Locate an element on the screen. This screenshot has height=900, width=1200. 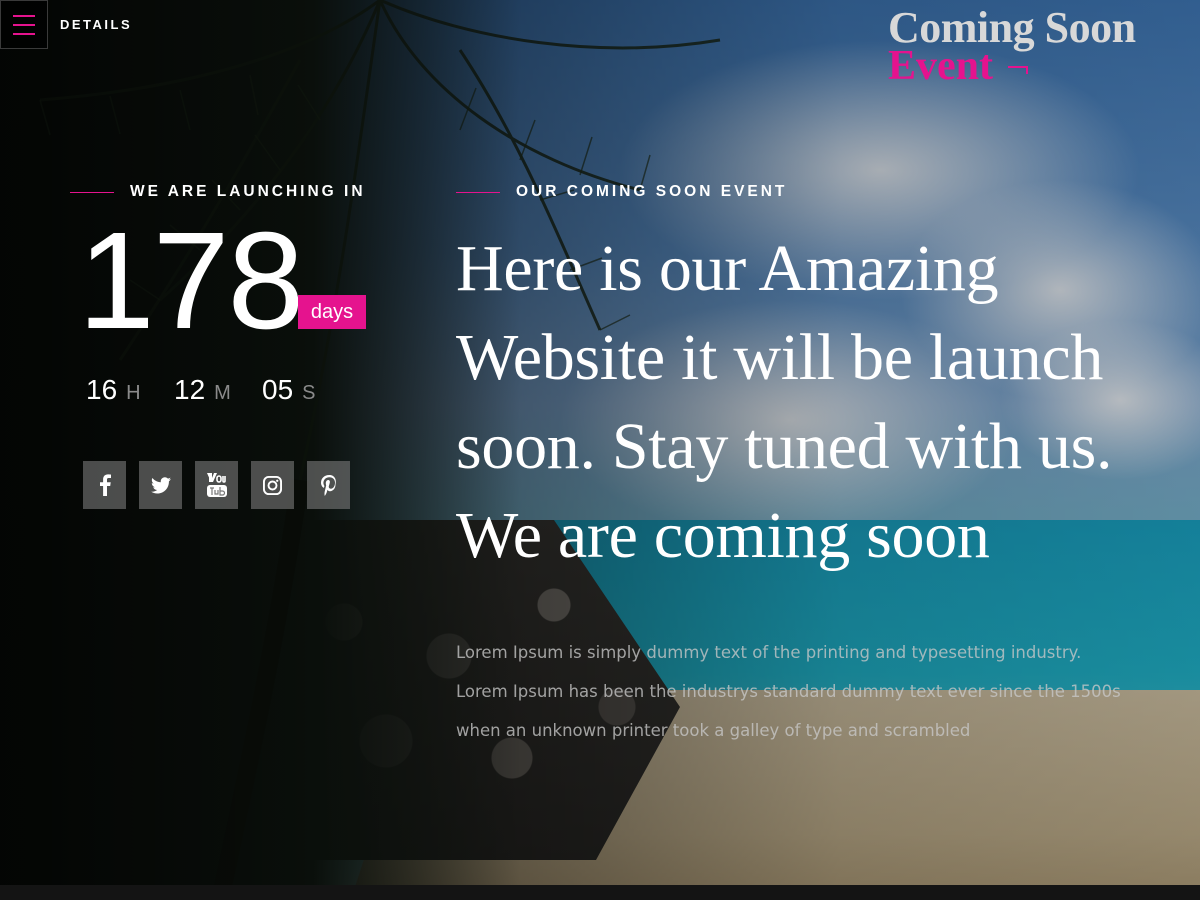
twitter-icon is located at coordinates (160, 484).